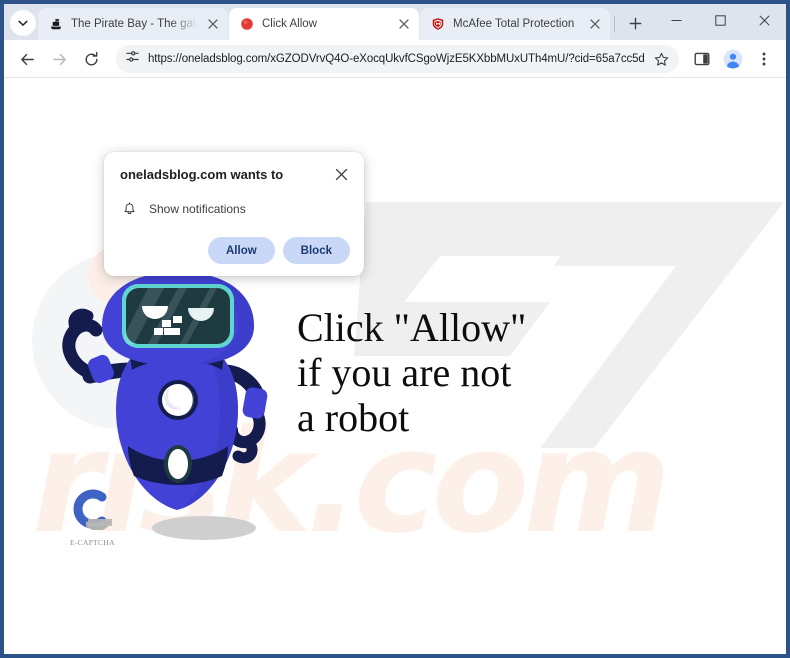 This screenshot has width=790, height=658. Describe the element at coordinates (764, 20) in the screenshot. I see `close-window-button` at that location.